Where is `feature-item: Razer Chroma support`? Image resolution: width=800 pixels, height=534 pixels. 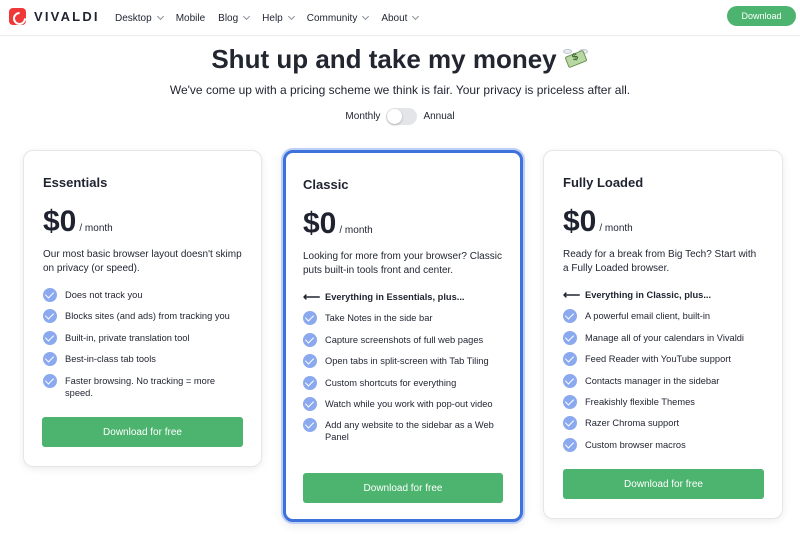 feature-item: Razer Chroma support is located at coordinates (663, 423).